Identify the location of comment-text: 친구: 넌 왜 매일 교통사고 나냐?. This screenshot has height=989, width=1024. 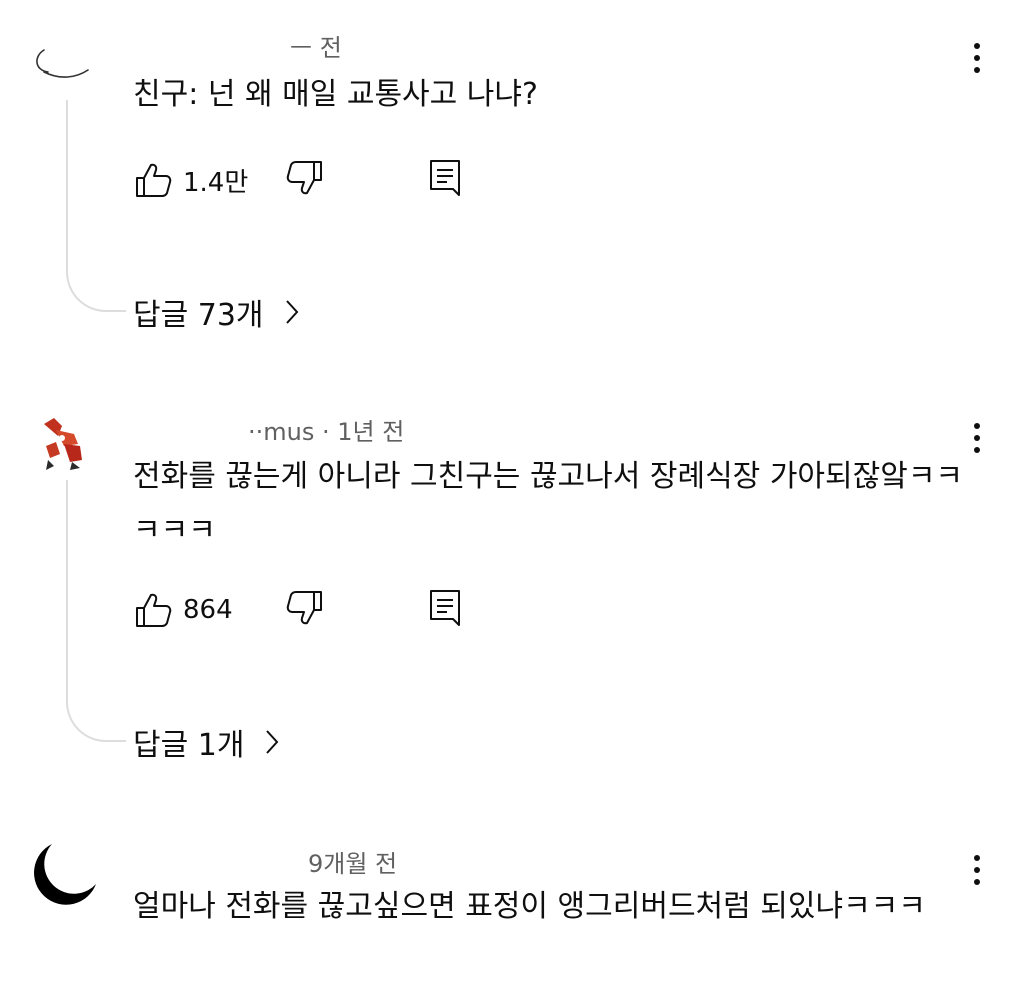
(335, 94).